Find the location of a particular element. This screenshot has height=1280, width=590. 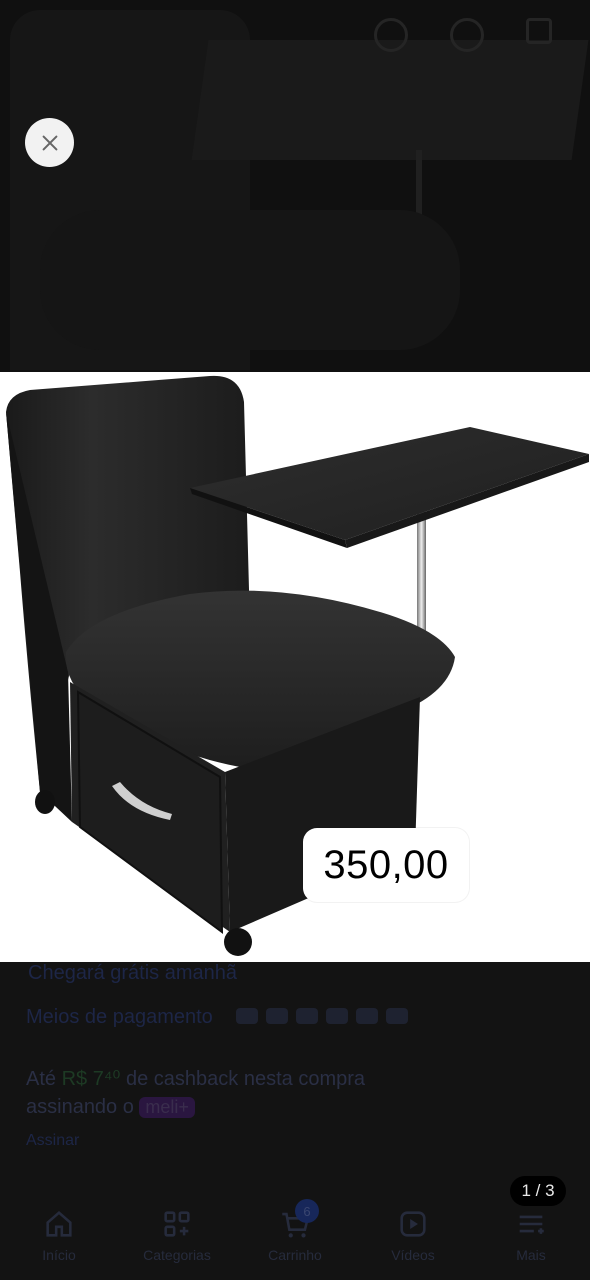

cashback-line-2: assinando o meli+ is located at coordinates (110, 1107).